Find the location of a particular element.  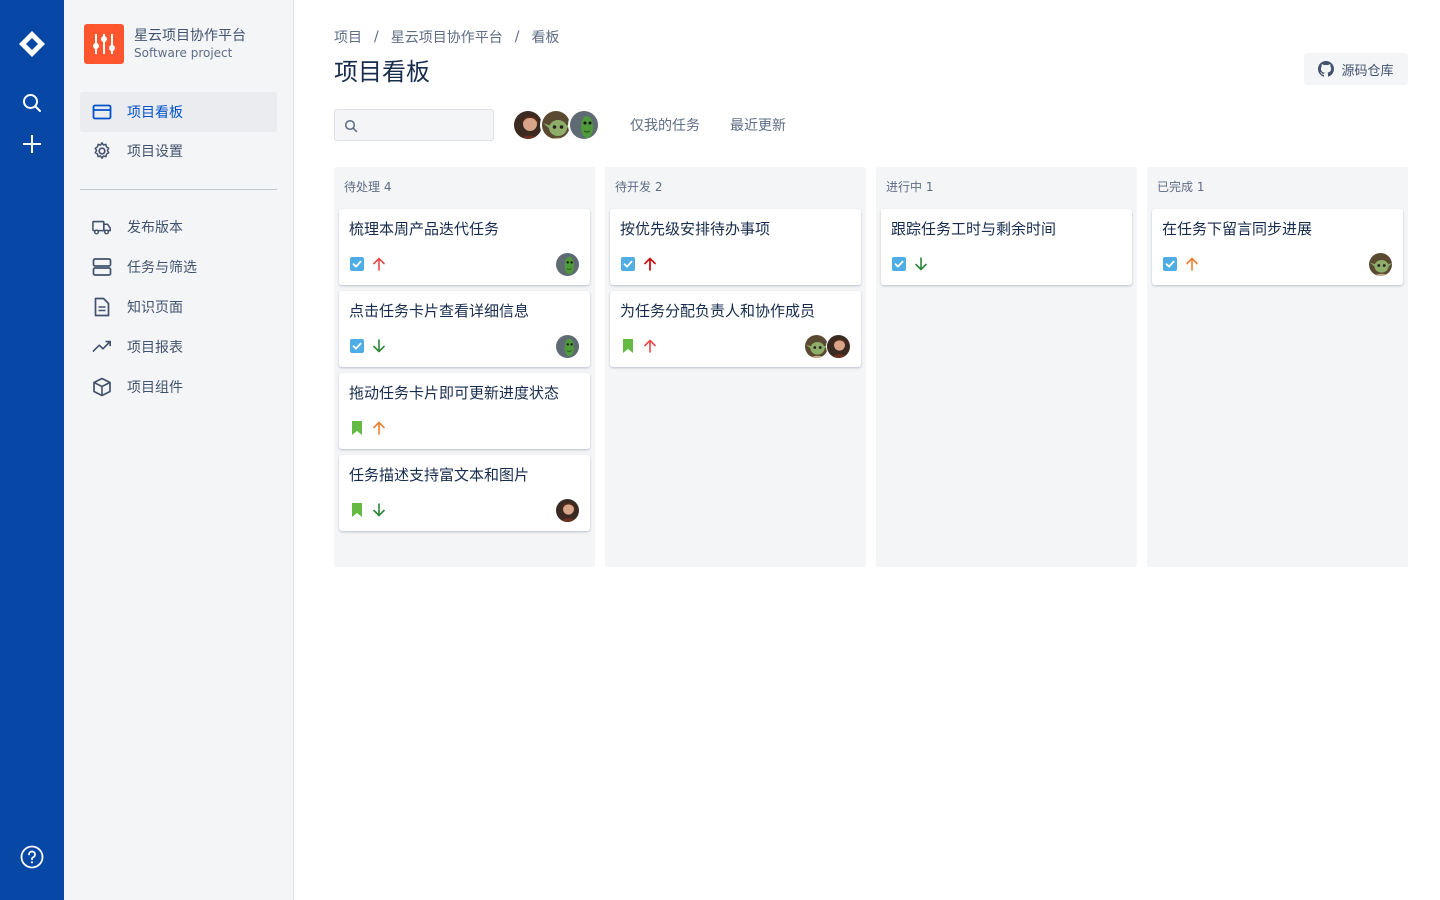

avatar-user-green is located at coordinates (584, 125).